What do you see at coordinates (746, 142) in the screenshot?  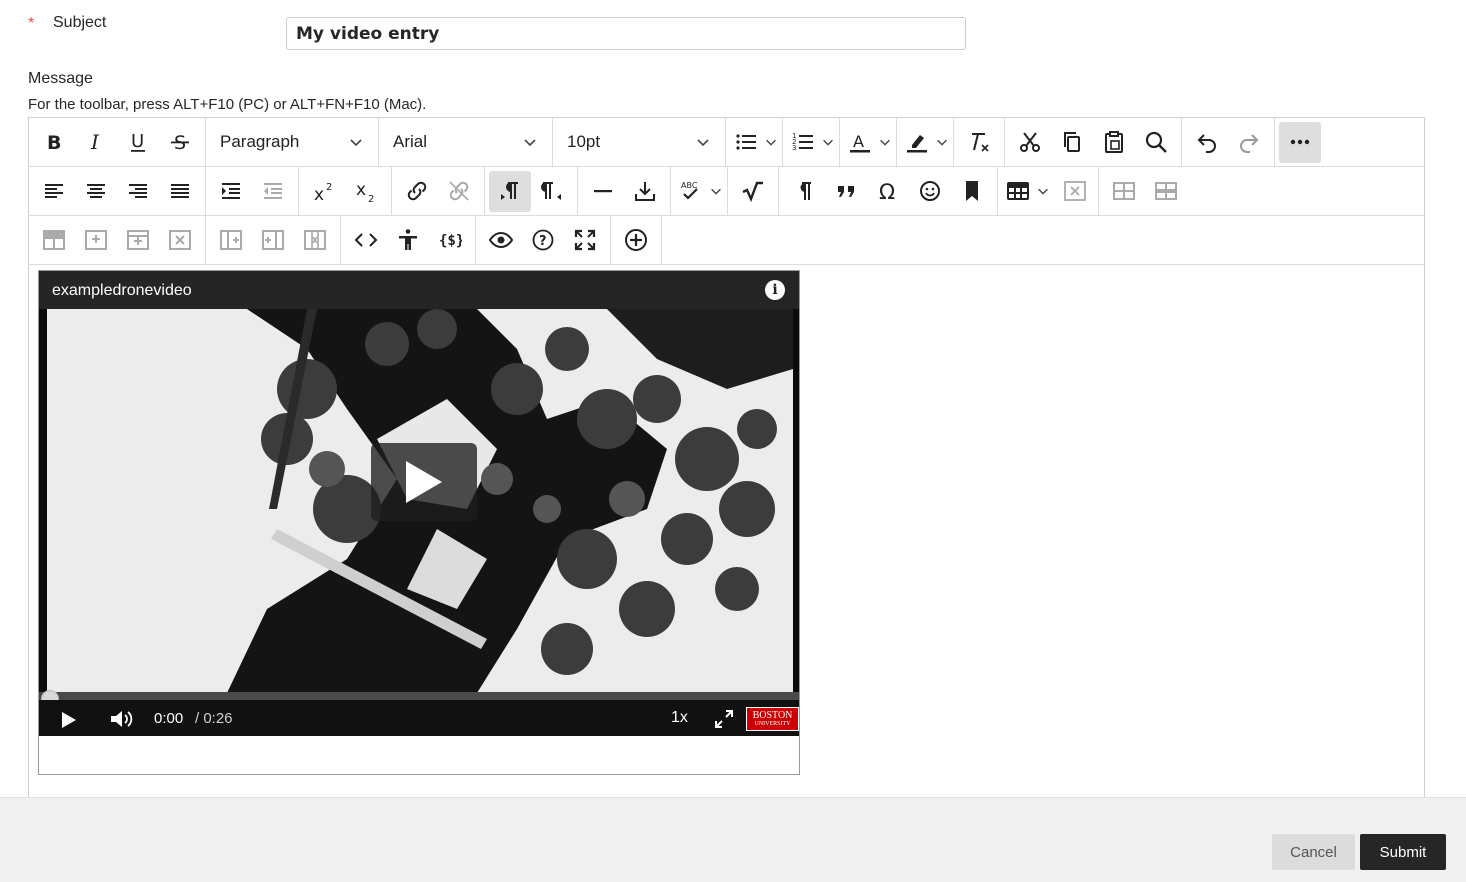 I see `bullet-list-icon` at bounding box center [746, 142].